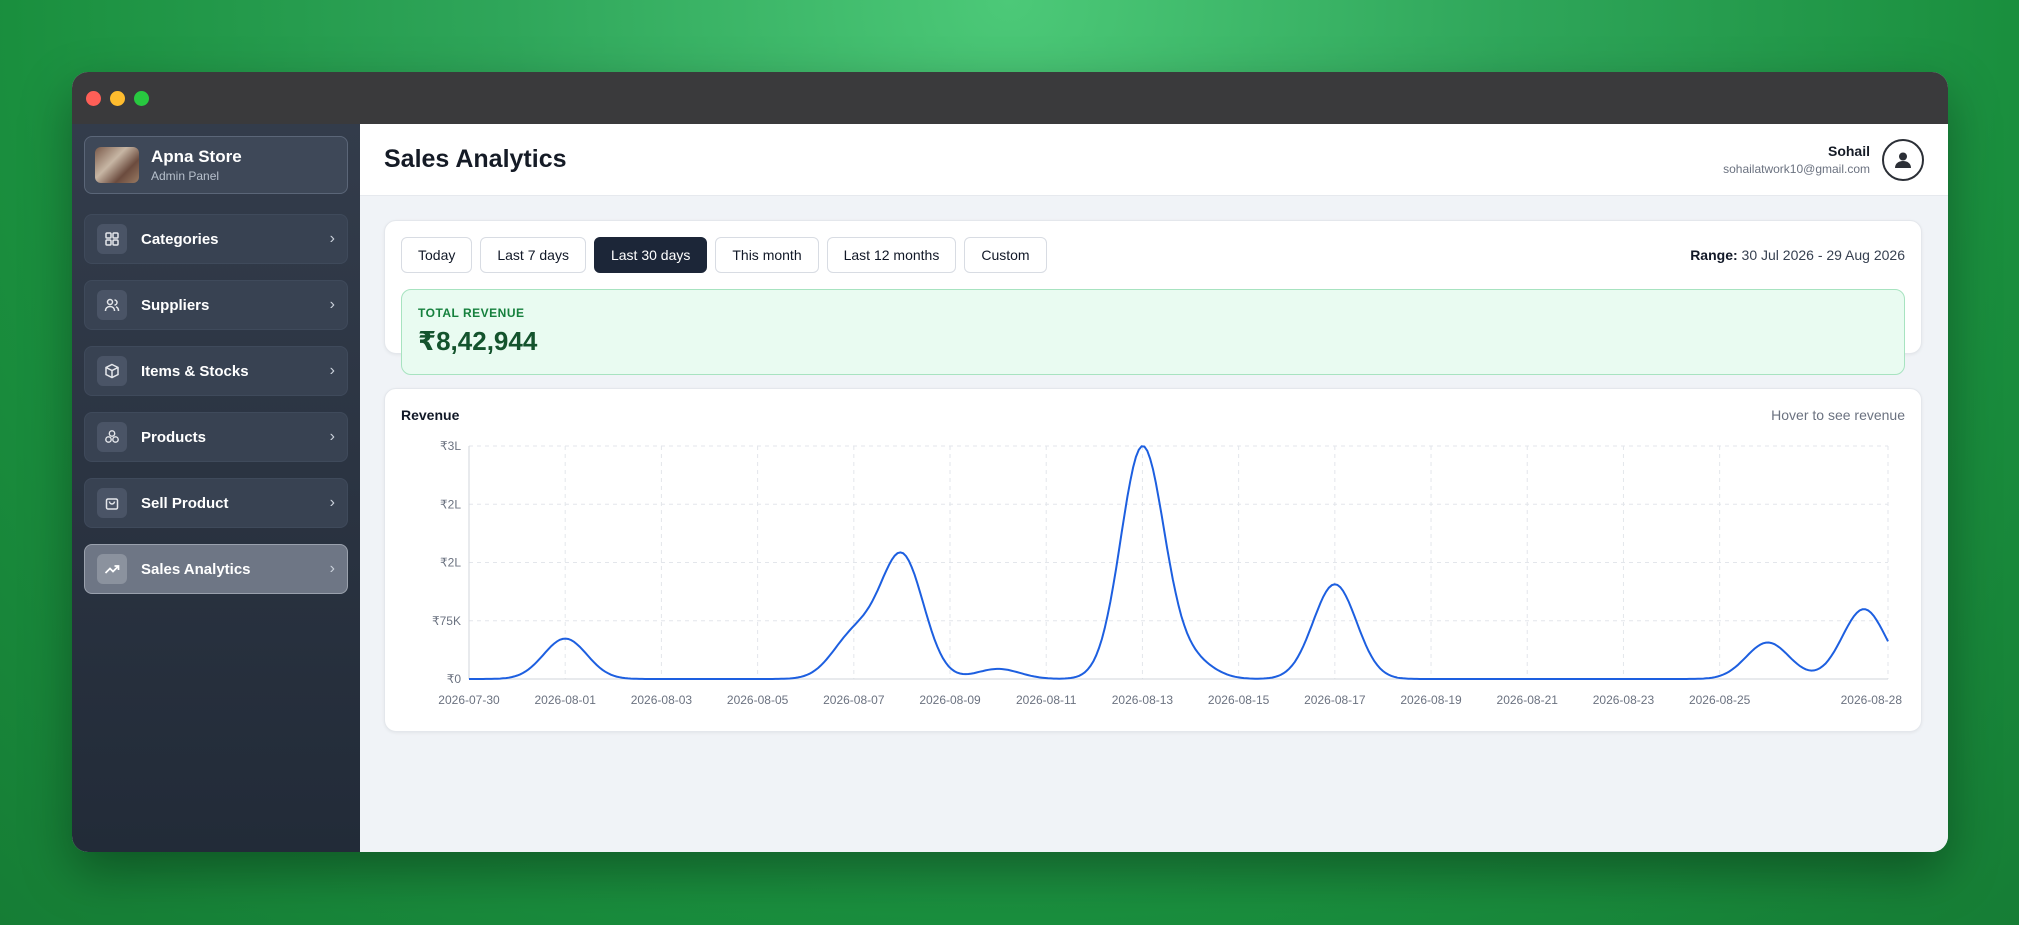 This screenshot has width=2019, height=925. What do you see at coordinates (1624, 700) in the screenshot?
I see `x-tick-label: 2026-08-23` at bounding box center [1624, 700].